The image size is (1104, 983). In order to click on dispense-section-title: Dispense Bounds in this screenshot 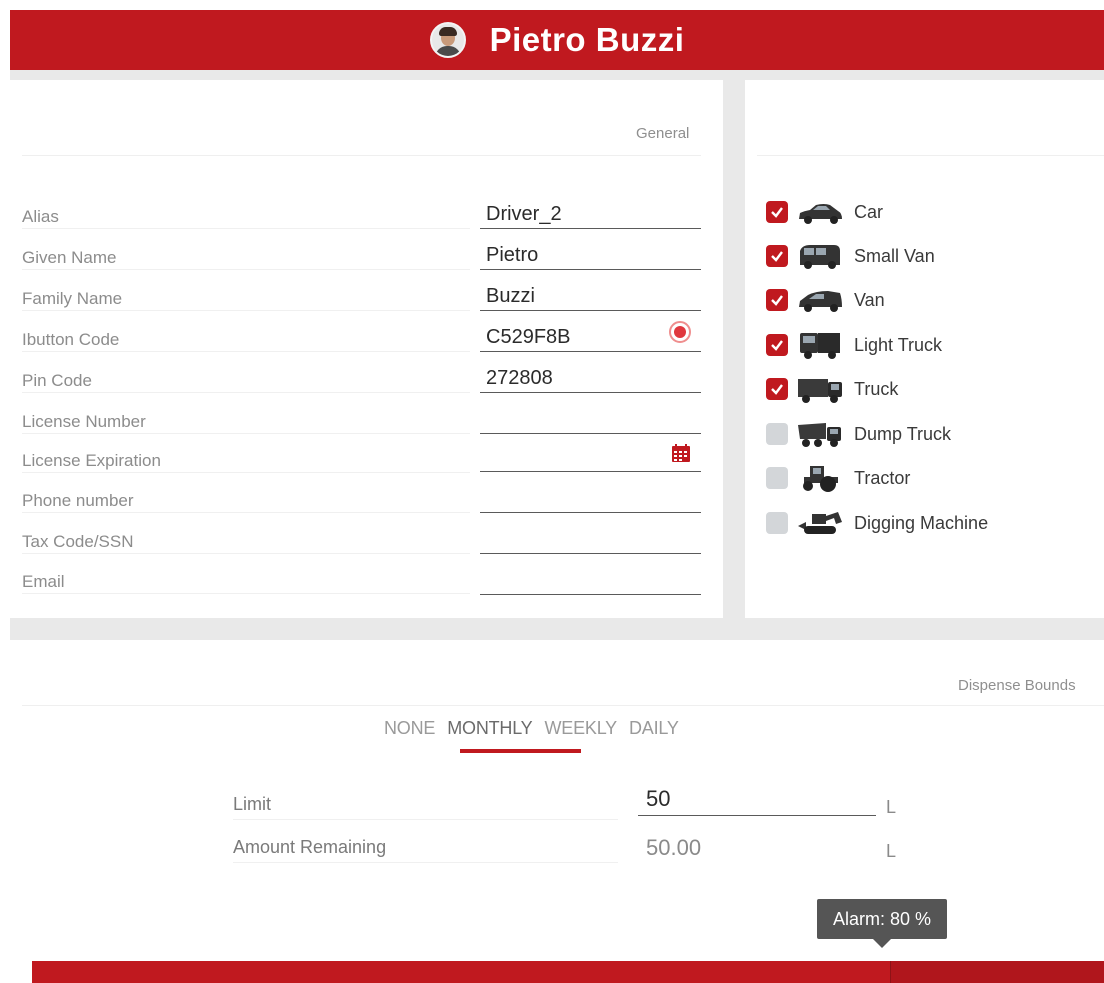, I will do `click(1017, 685)`.